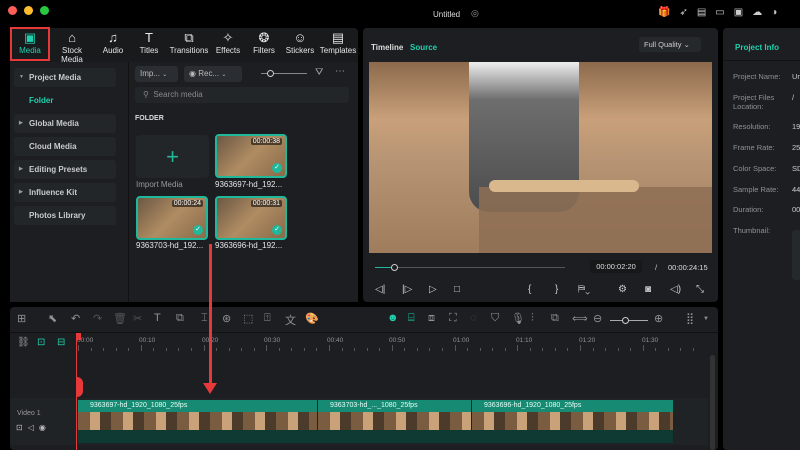 Image resolution: width=800 pixels, height=450 pixels. Describe the element at coordinates (156, 74) in the screenshot. I see `import-dropdown: Imp... ⌄` at that location.